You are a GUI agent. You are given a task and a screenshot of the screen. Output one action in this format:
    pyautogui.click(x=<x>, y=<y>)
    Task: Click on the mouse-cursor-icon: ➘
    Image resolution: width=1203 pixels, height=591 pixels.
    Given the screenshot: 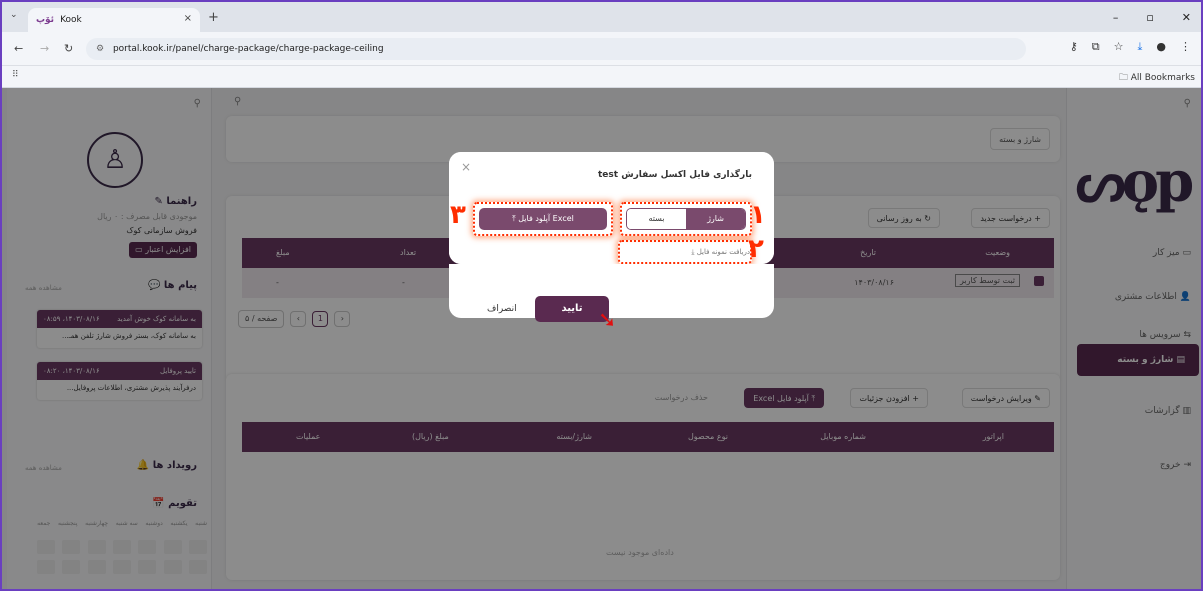 What is the action you would take?
    pyautogui.click(x=607, y=320)
    